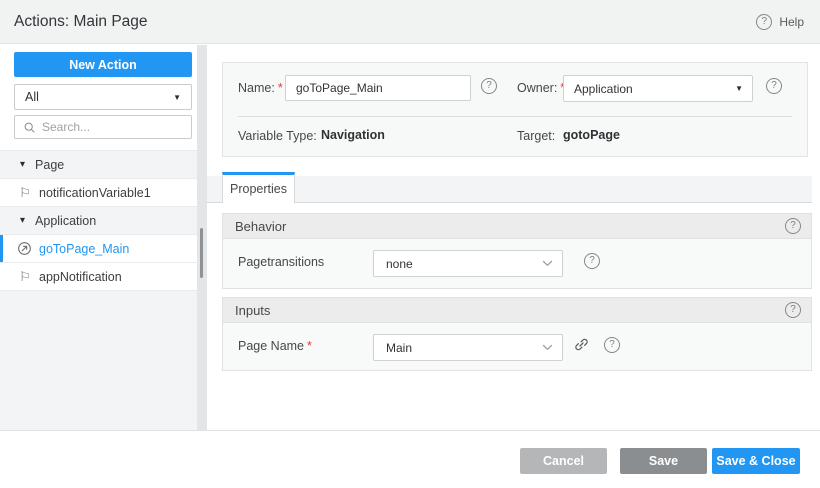 Image resolution: width=820 pixels, height=488 pixels. Describe the element at coordinates (517, 310) in the screenshot. I see `inputs-section-header: Inputs ?` at that location.